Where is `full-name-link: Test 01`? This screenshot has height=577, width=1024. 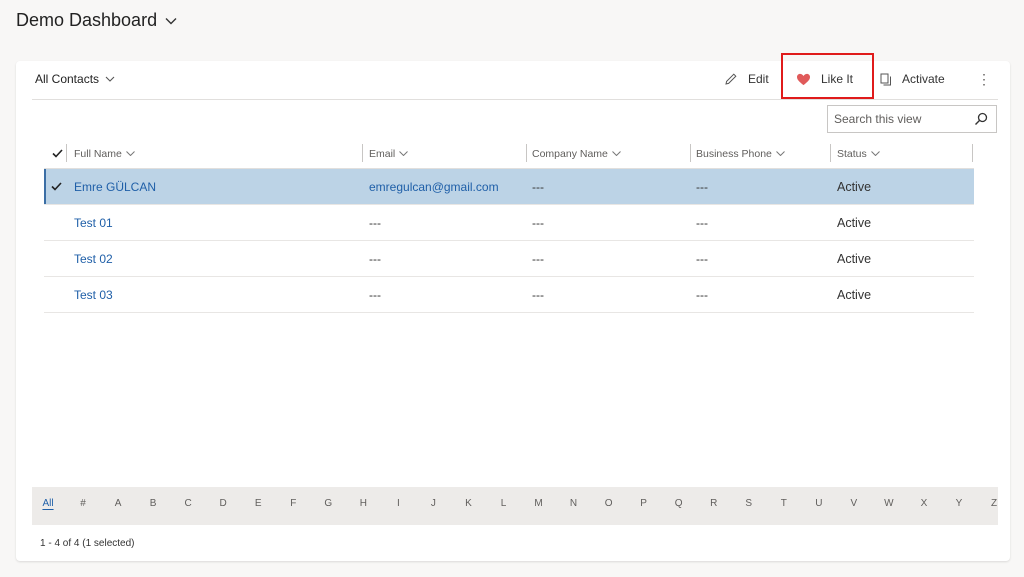 full-name-link: Test 01 is located at coordinates (93, 222).